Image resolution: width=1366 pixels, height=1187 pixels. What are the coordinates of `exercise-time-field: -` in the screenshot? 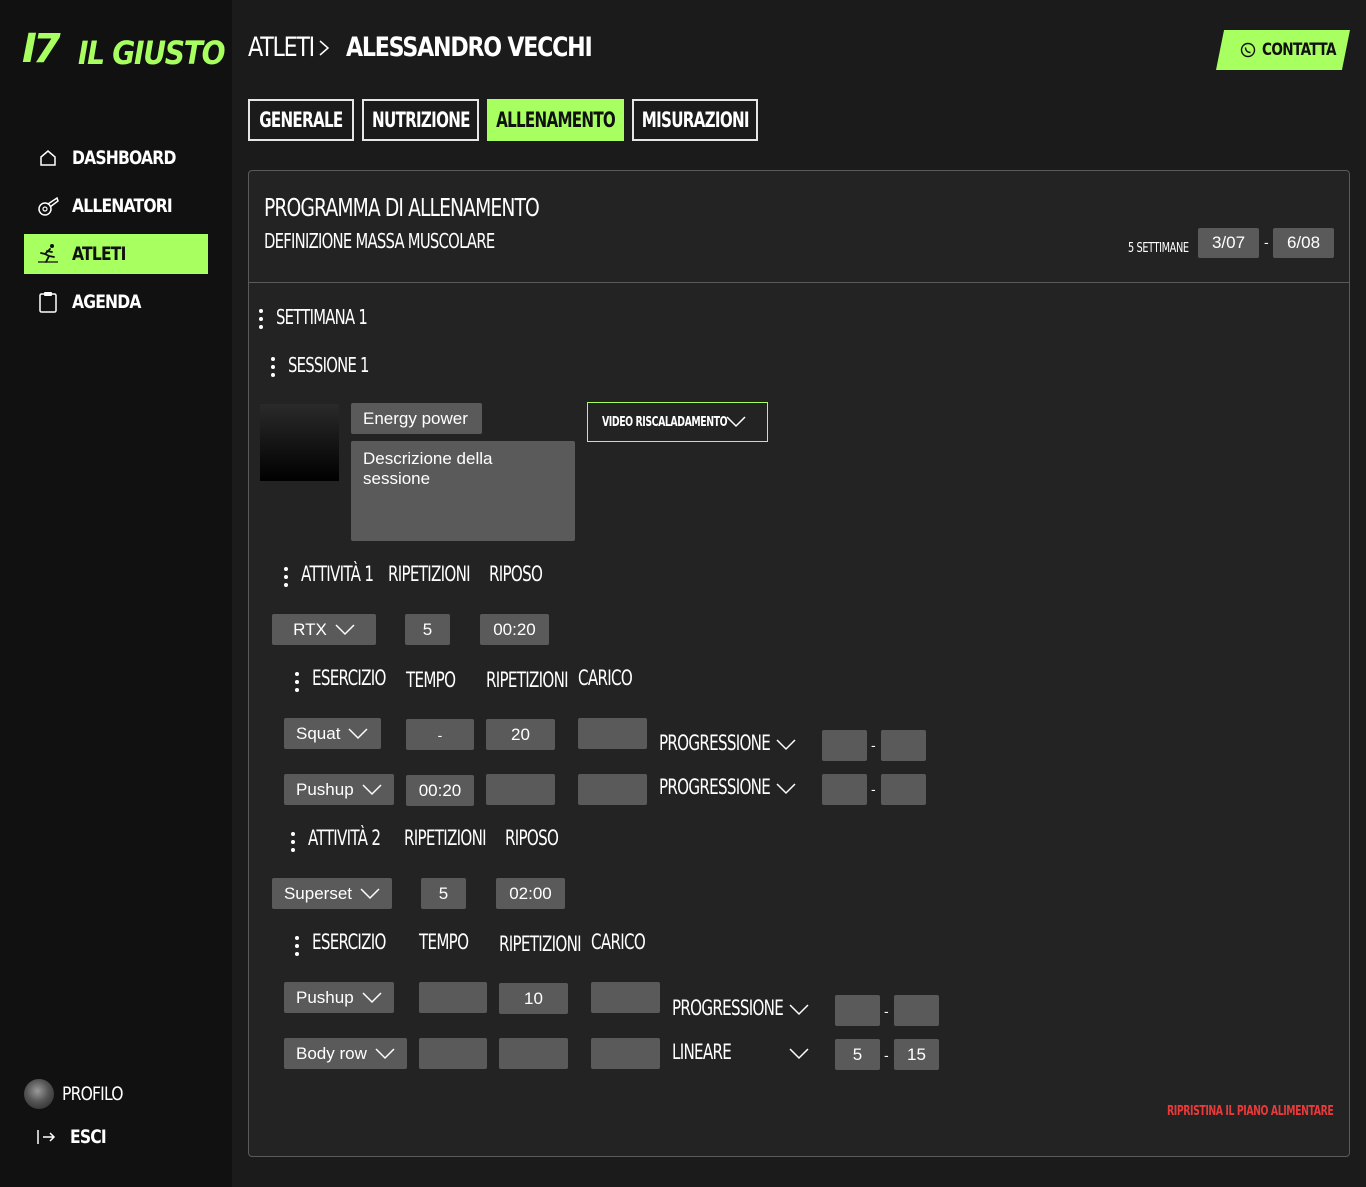 It's located at (440, 734).